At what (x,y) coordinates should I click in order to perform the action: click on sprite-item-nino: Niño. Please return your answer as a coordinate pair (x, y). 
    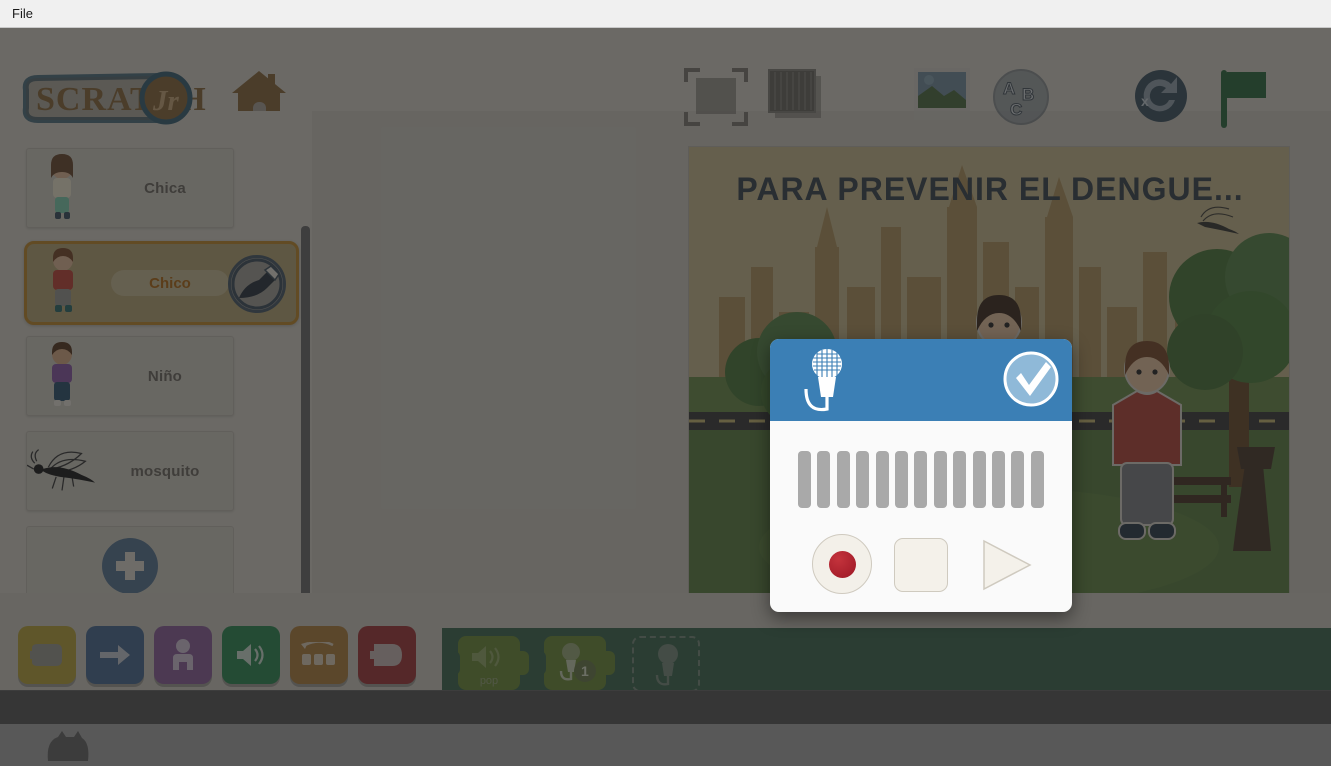
    Looking at the image, I should click on (130, 376).